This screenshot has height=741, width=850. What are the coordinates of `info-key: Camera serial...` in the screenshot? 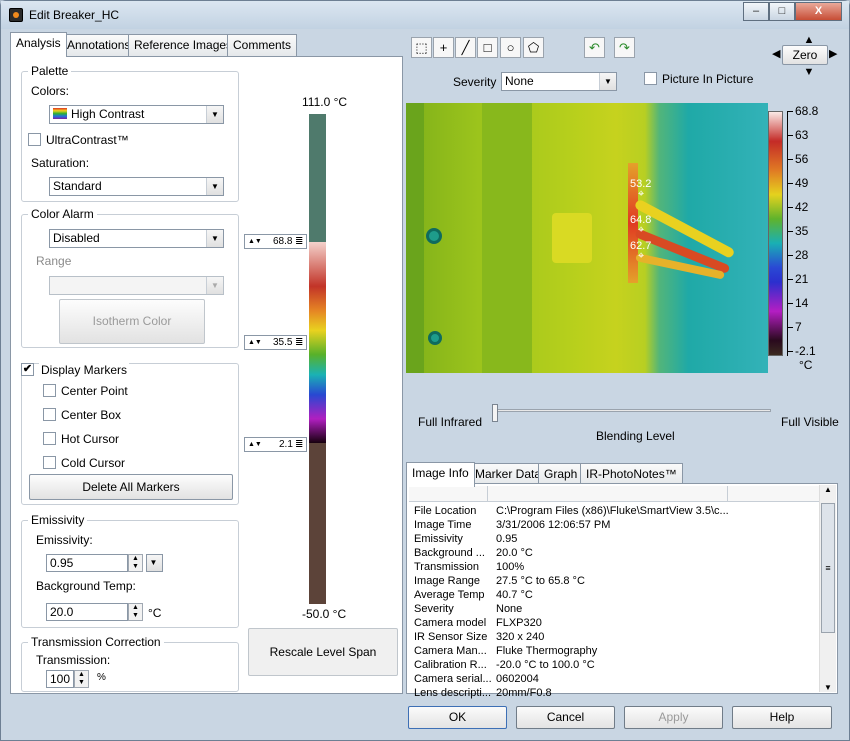 It's located at (453, 679).